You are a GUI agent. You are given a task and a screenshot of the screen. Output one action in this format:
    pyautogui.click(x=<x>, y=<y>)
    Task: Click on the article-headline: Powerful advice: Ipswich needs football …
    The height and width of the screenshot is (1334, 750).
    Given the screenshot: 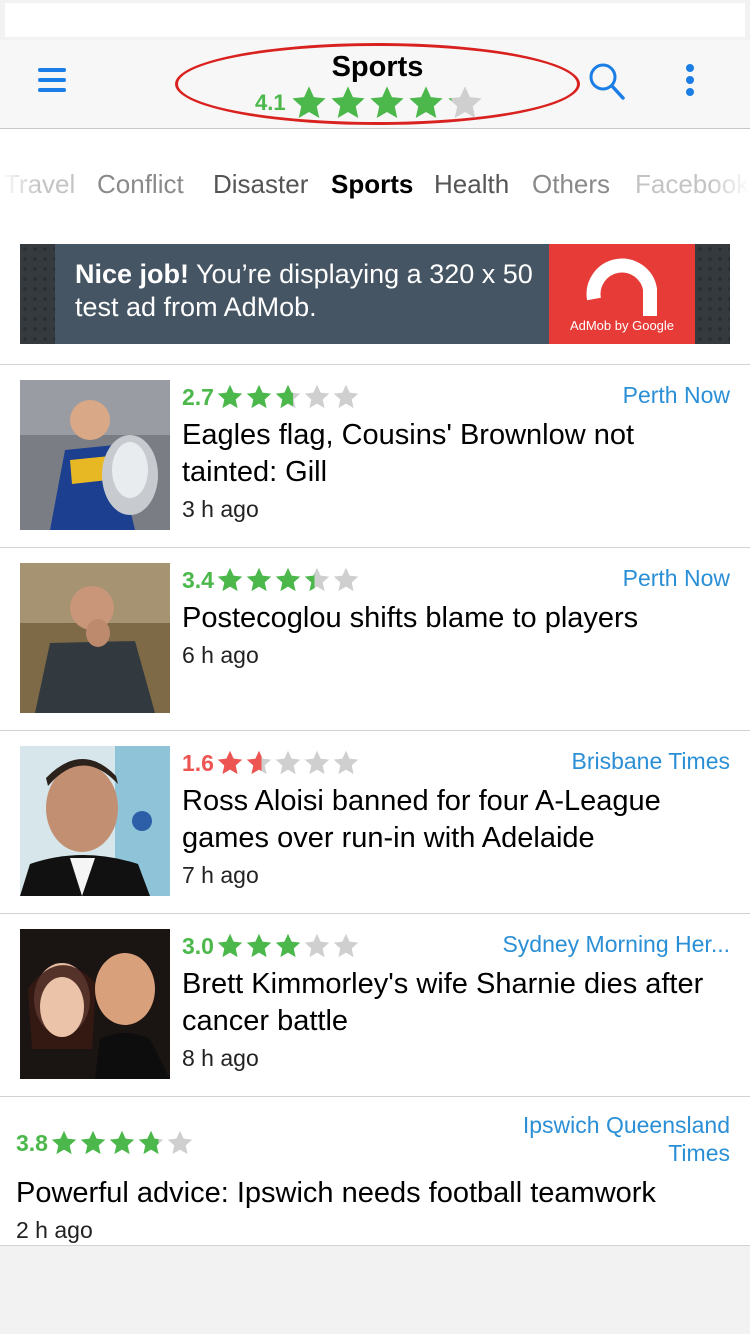 What is the action you would take?
    pyautogui.click(x=378, y=1212)
    